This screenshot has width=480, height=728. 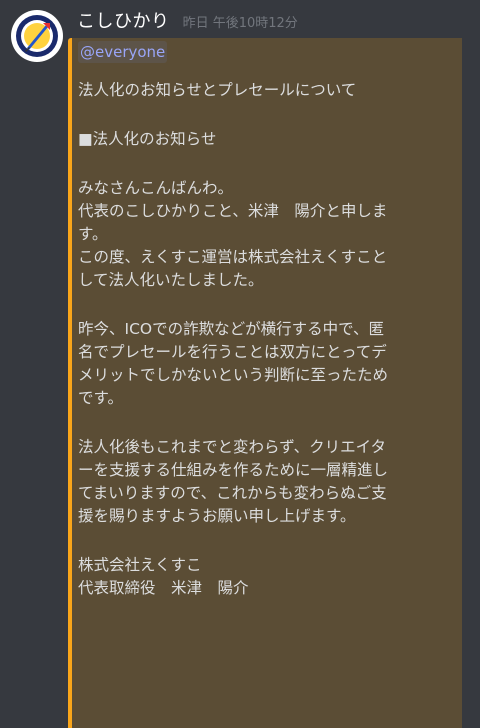 I want to click on paragraph-signature: 株式会社えくすこ 代表取締役 米津 陽介, so click(x=270, y=577).